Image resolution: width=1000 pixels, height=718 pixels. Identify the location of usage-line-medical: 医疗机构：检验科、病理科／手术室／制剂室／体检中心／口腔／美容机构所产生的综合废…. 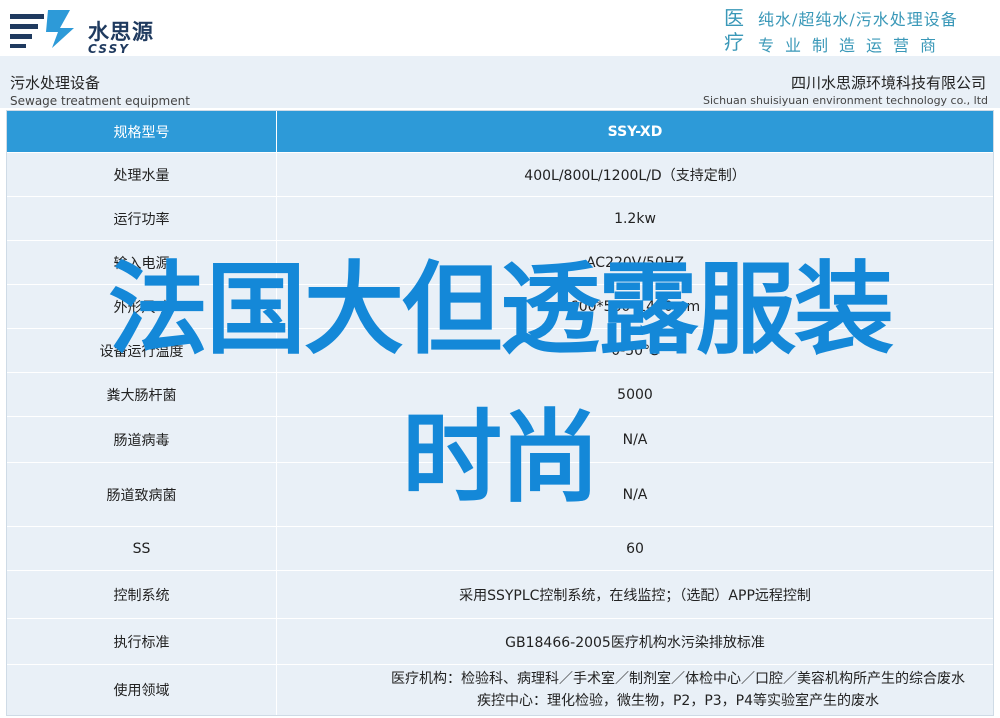
(678, 679).